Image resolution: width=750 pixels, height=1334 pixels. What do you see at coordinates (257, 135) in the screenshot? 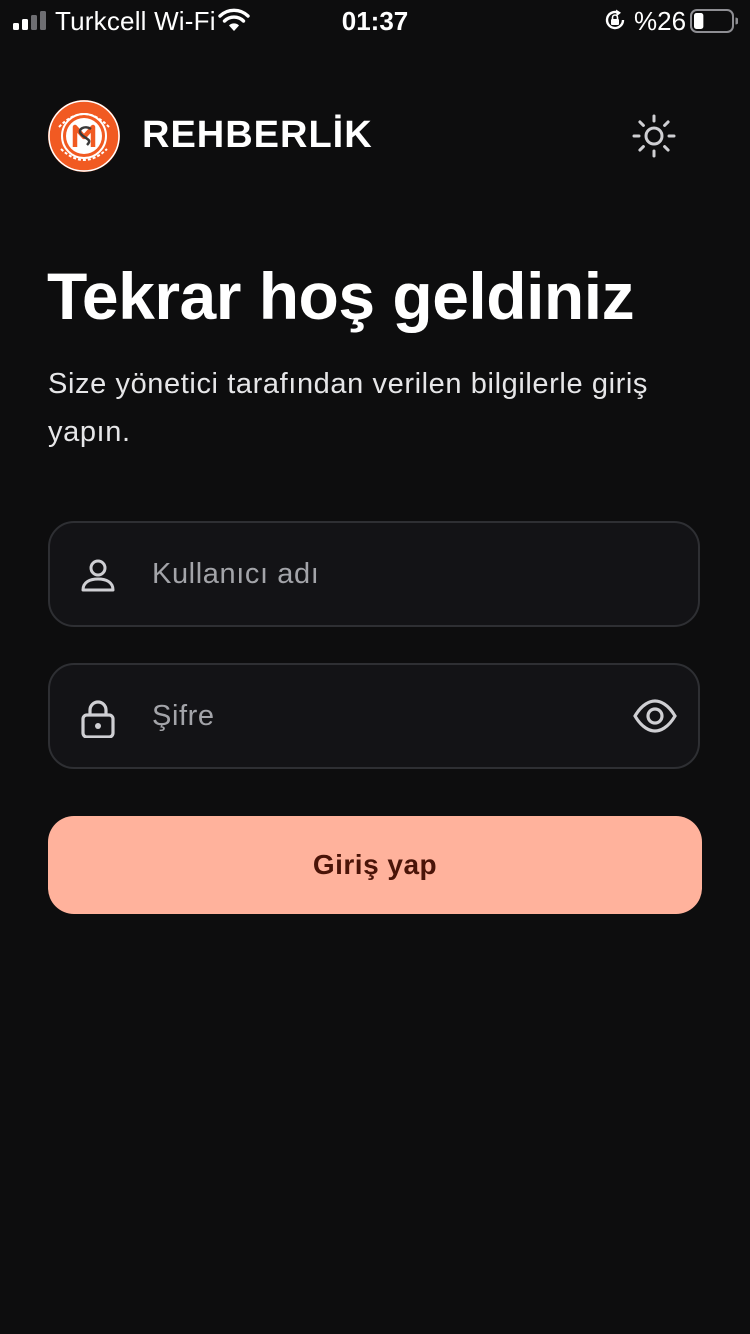
I see `brand-name: REHBERLİK` at bounding box center [257, 135].